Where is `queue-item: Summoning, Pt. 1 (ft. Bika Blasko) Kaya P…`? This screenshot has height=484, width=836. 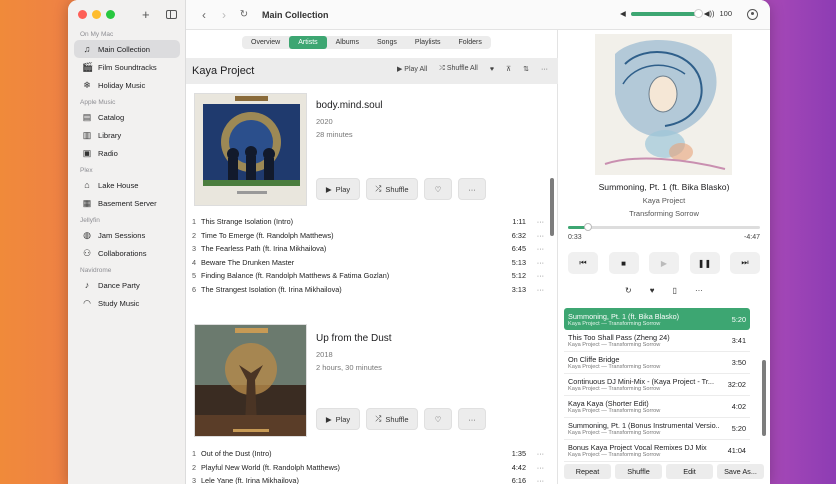 queue-item: Summoning, Pt. 1 (ft. Bika Blasko) Kaya P… is located at coordinates (657, 319).